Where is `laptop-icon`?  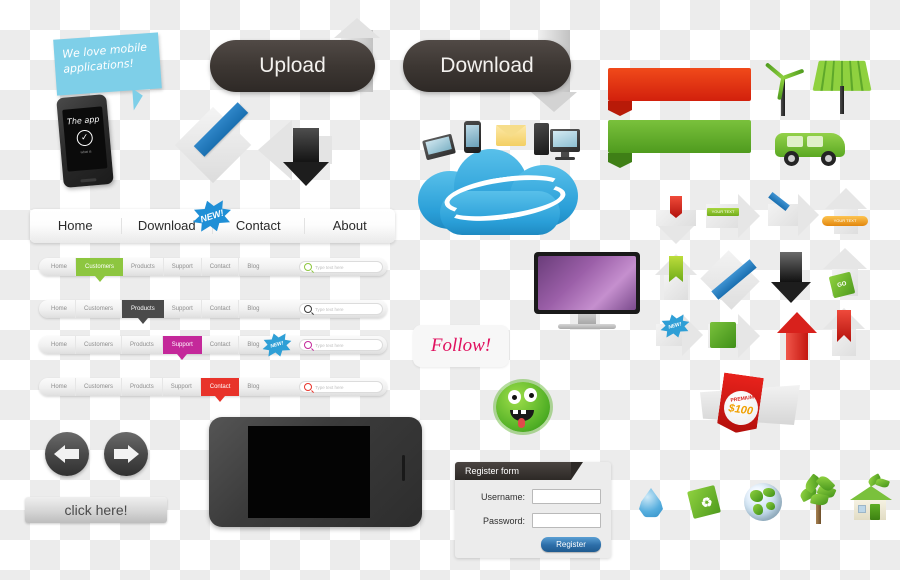
laptop-icon is located at coordinates (439, 147).